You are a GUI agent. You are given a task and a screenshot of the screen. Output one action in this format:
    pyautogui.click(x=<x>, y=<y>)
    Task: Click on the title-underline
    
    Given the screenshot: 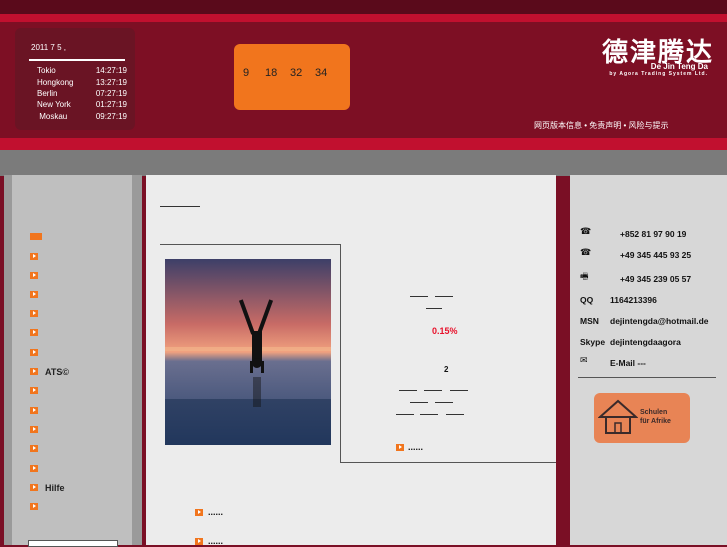 What is the action you would take?
    pyautogui.click(x=180, y=206)
    